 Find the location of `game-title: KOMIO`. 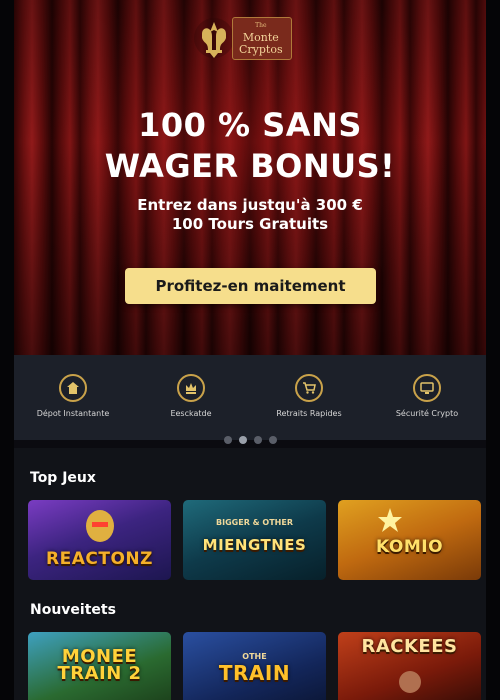

game-title: KOMIO is located at coordinates (409, 547).